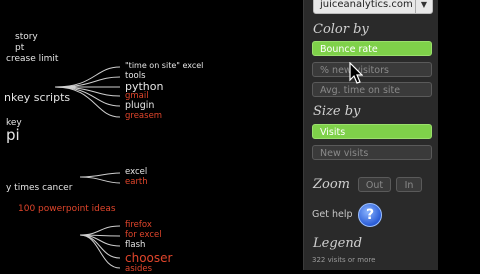 The height and width of the screenshot is (274, 480). I want to click on legend-note: 322 visits or more, so click(344, 260).